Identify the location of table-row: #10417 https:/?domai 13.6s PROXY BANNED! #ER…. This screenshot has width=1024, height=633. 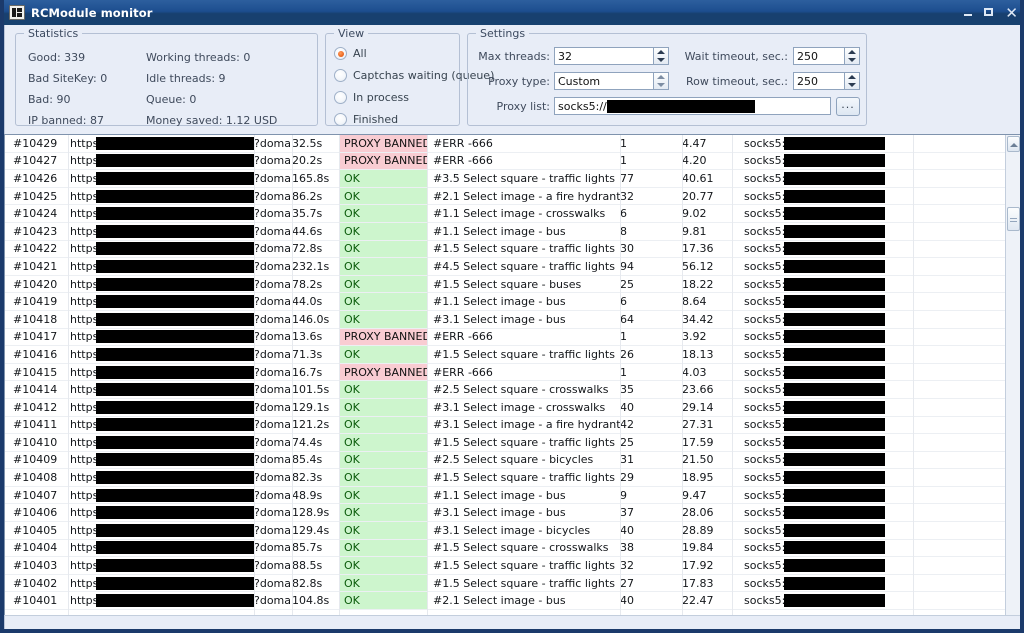
(505, 337).